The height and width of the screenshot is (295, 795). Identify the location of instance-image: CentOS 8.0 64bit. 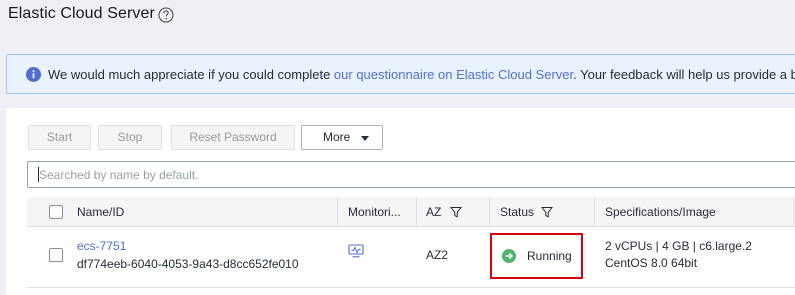
(651, 263).